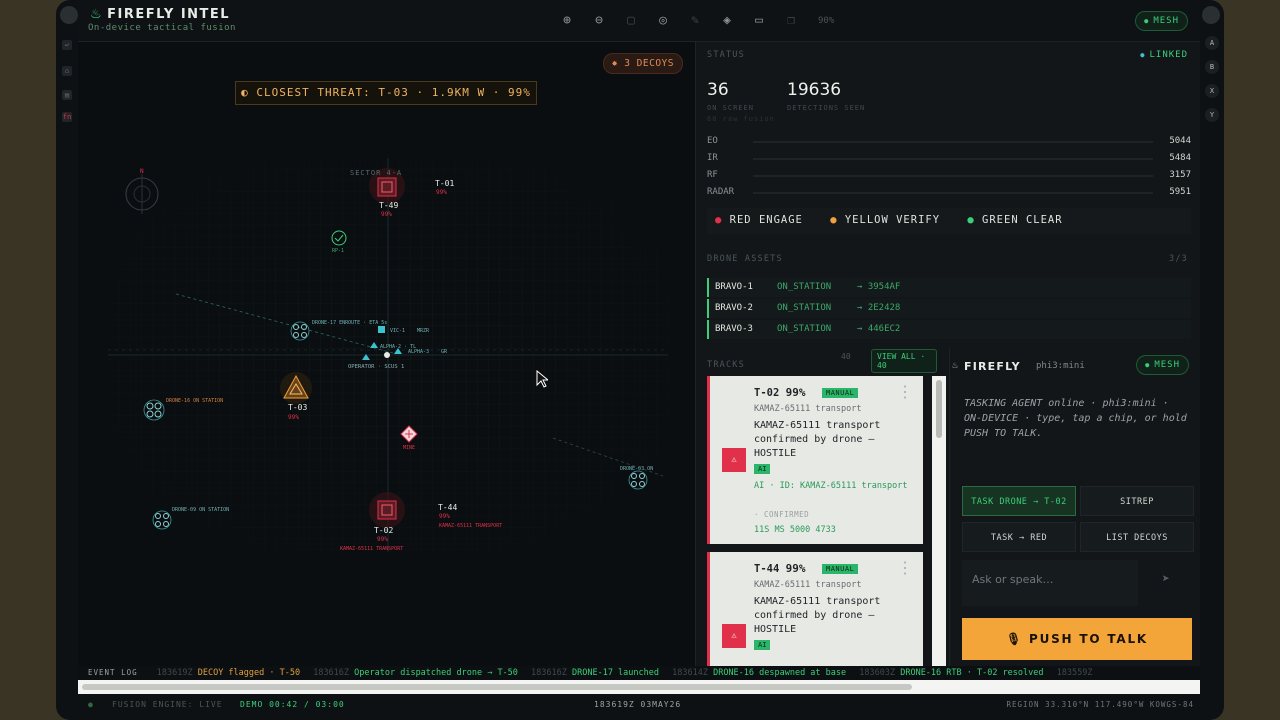  Describe the element at coordinates (423, 331) in the screenshot. I see `mrzr-label: MRZR` at that location.